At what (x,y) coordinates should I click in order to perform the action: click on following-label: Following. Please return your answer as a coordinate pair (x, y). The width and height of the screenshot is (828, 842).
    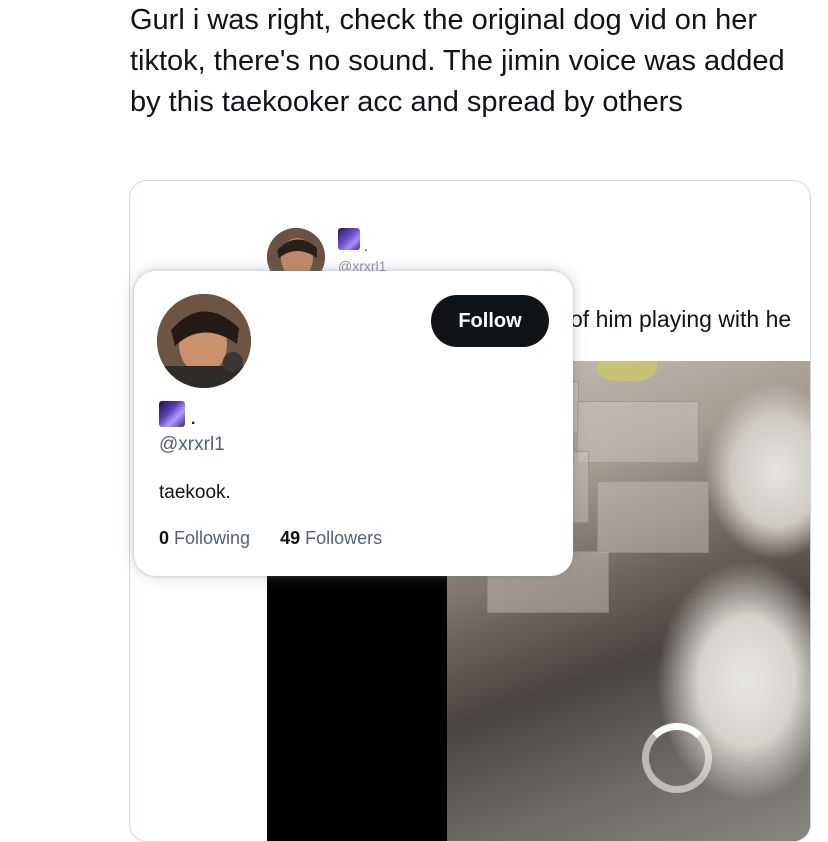
    Looking at the image, I should click on (212, 538).